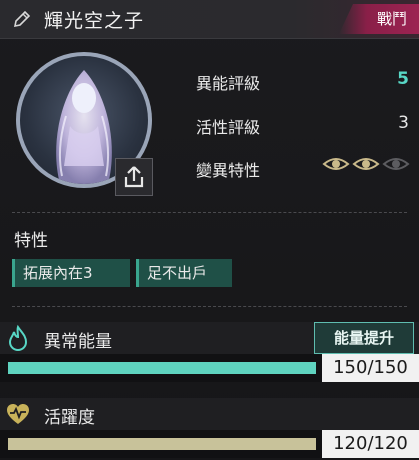 The image size is (419, 460). Describe the element at coordinates (228, 170) in the screenshot. I see `stat-label-mutation-trait: 變異特性` at that location.